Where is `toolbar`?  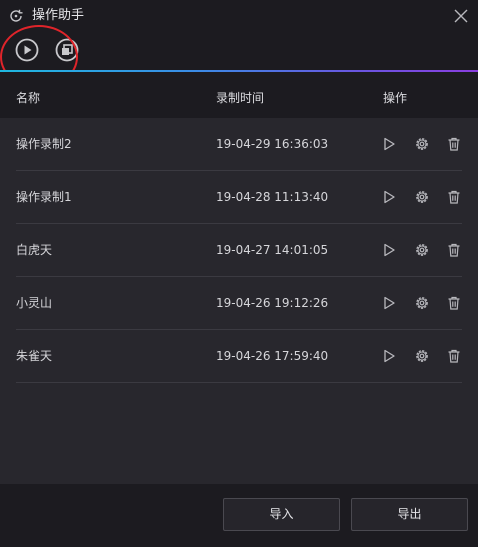
toolbar is located at coordinates (239, 51).